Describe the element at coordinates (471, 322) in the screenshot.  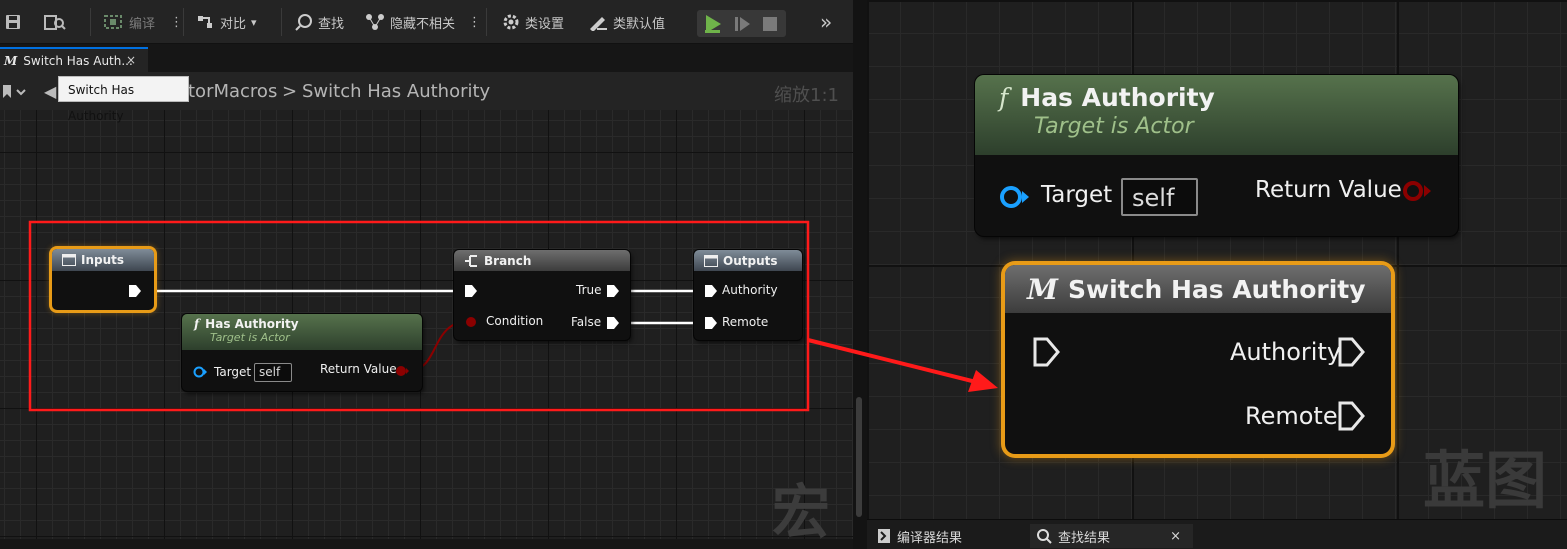
I see `condition-input-pin` at that location.